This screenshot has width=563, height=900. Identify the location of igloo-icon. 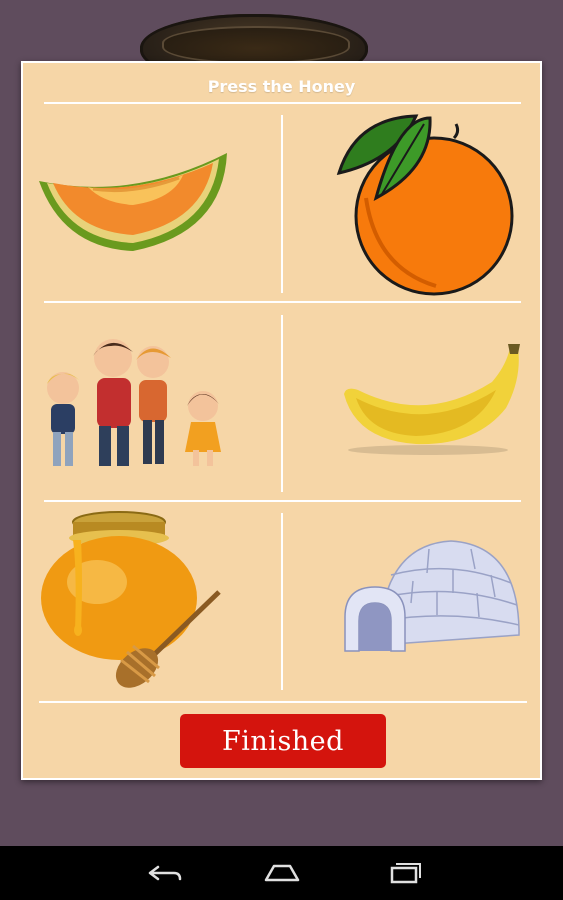
(432, 596).